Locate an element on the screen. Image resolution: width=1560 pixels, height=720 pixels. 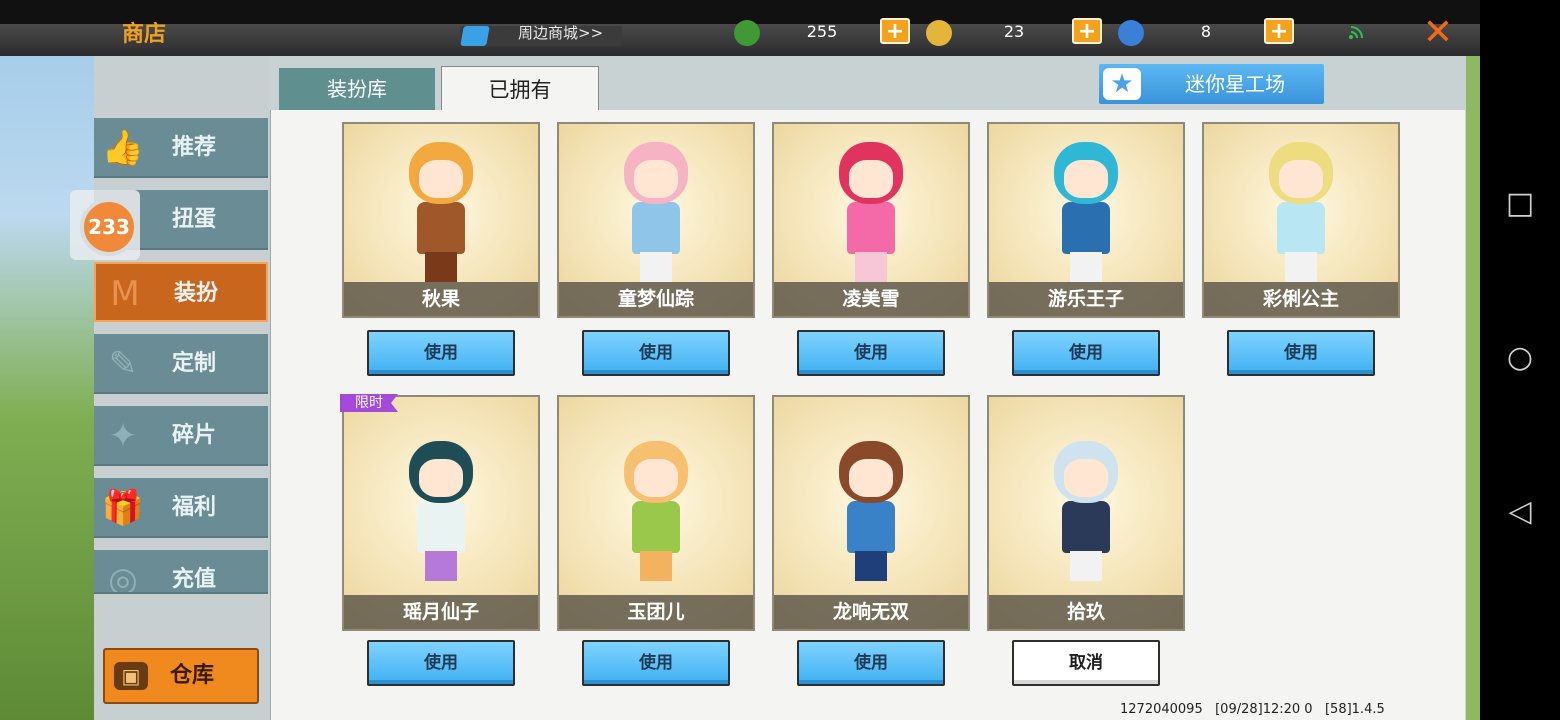
sidebar-item-fragments: ✦ 碎片 is located at coordinates (181, 436).